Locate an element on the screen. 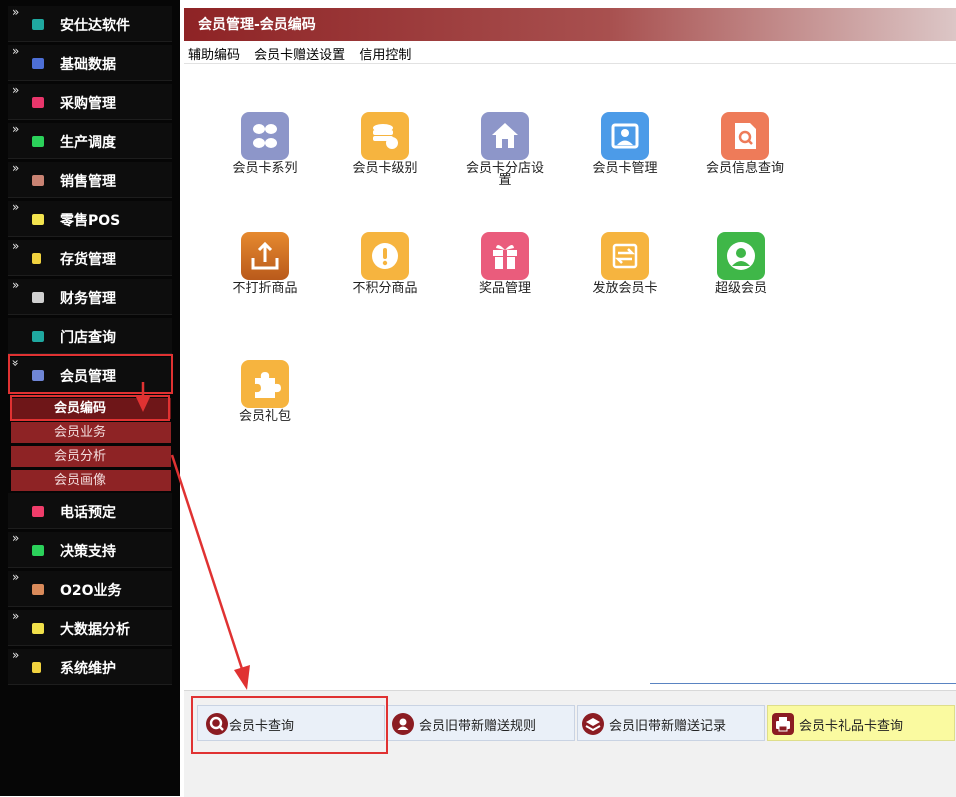  referral-gift-rules-button: 会员旧带新赠送规则 is located at coordinates (481, 723).